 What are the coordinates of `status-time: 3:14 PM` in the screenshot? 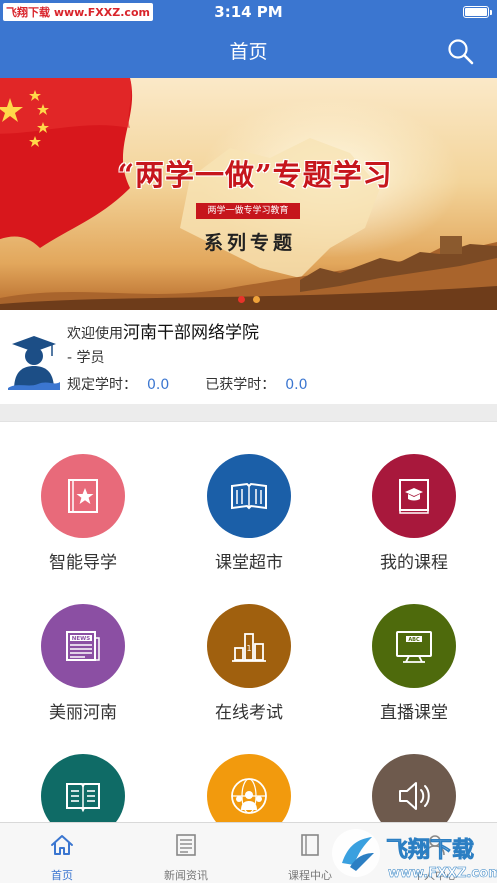 It's located at (248, 12).